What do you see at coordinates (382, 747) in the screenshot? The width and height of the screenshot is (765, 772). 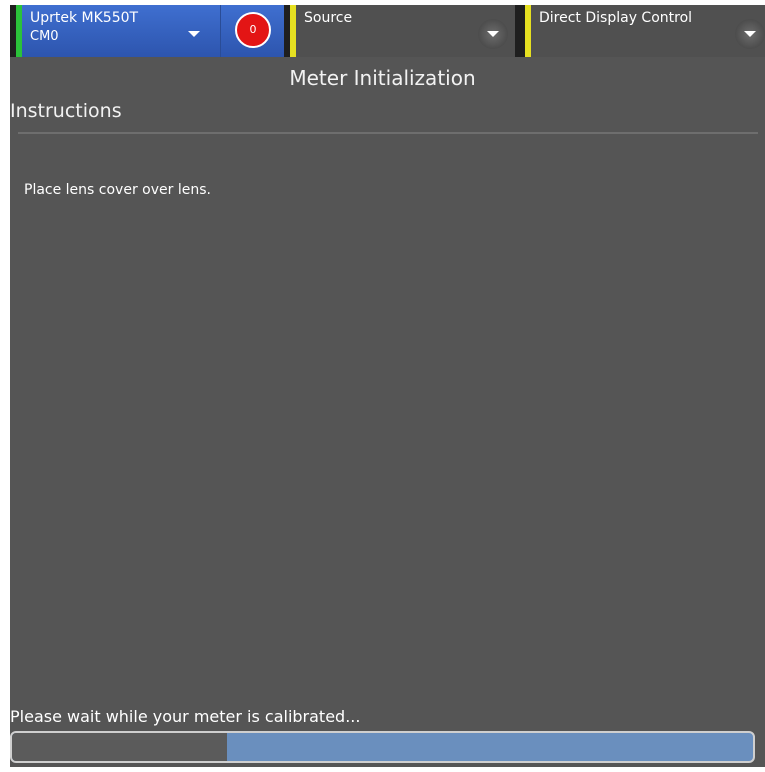 I see `calibration-progress-bar` at bounding box center [382, 747].